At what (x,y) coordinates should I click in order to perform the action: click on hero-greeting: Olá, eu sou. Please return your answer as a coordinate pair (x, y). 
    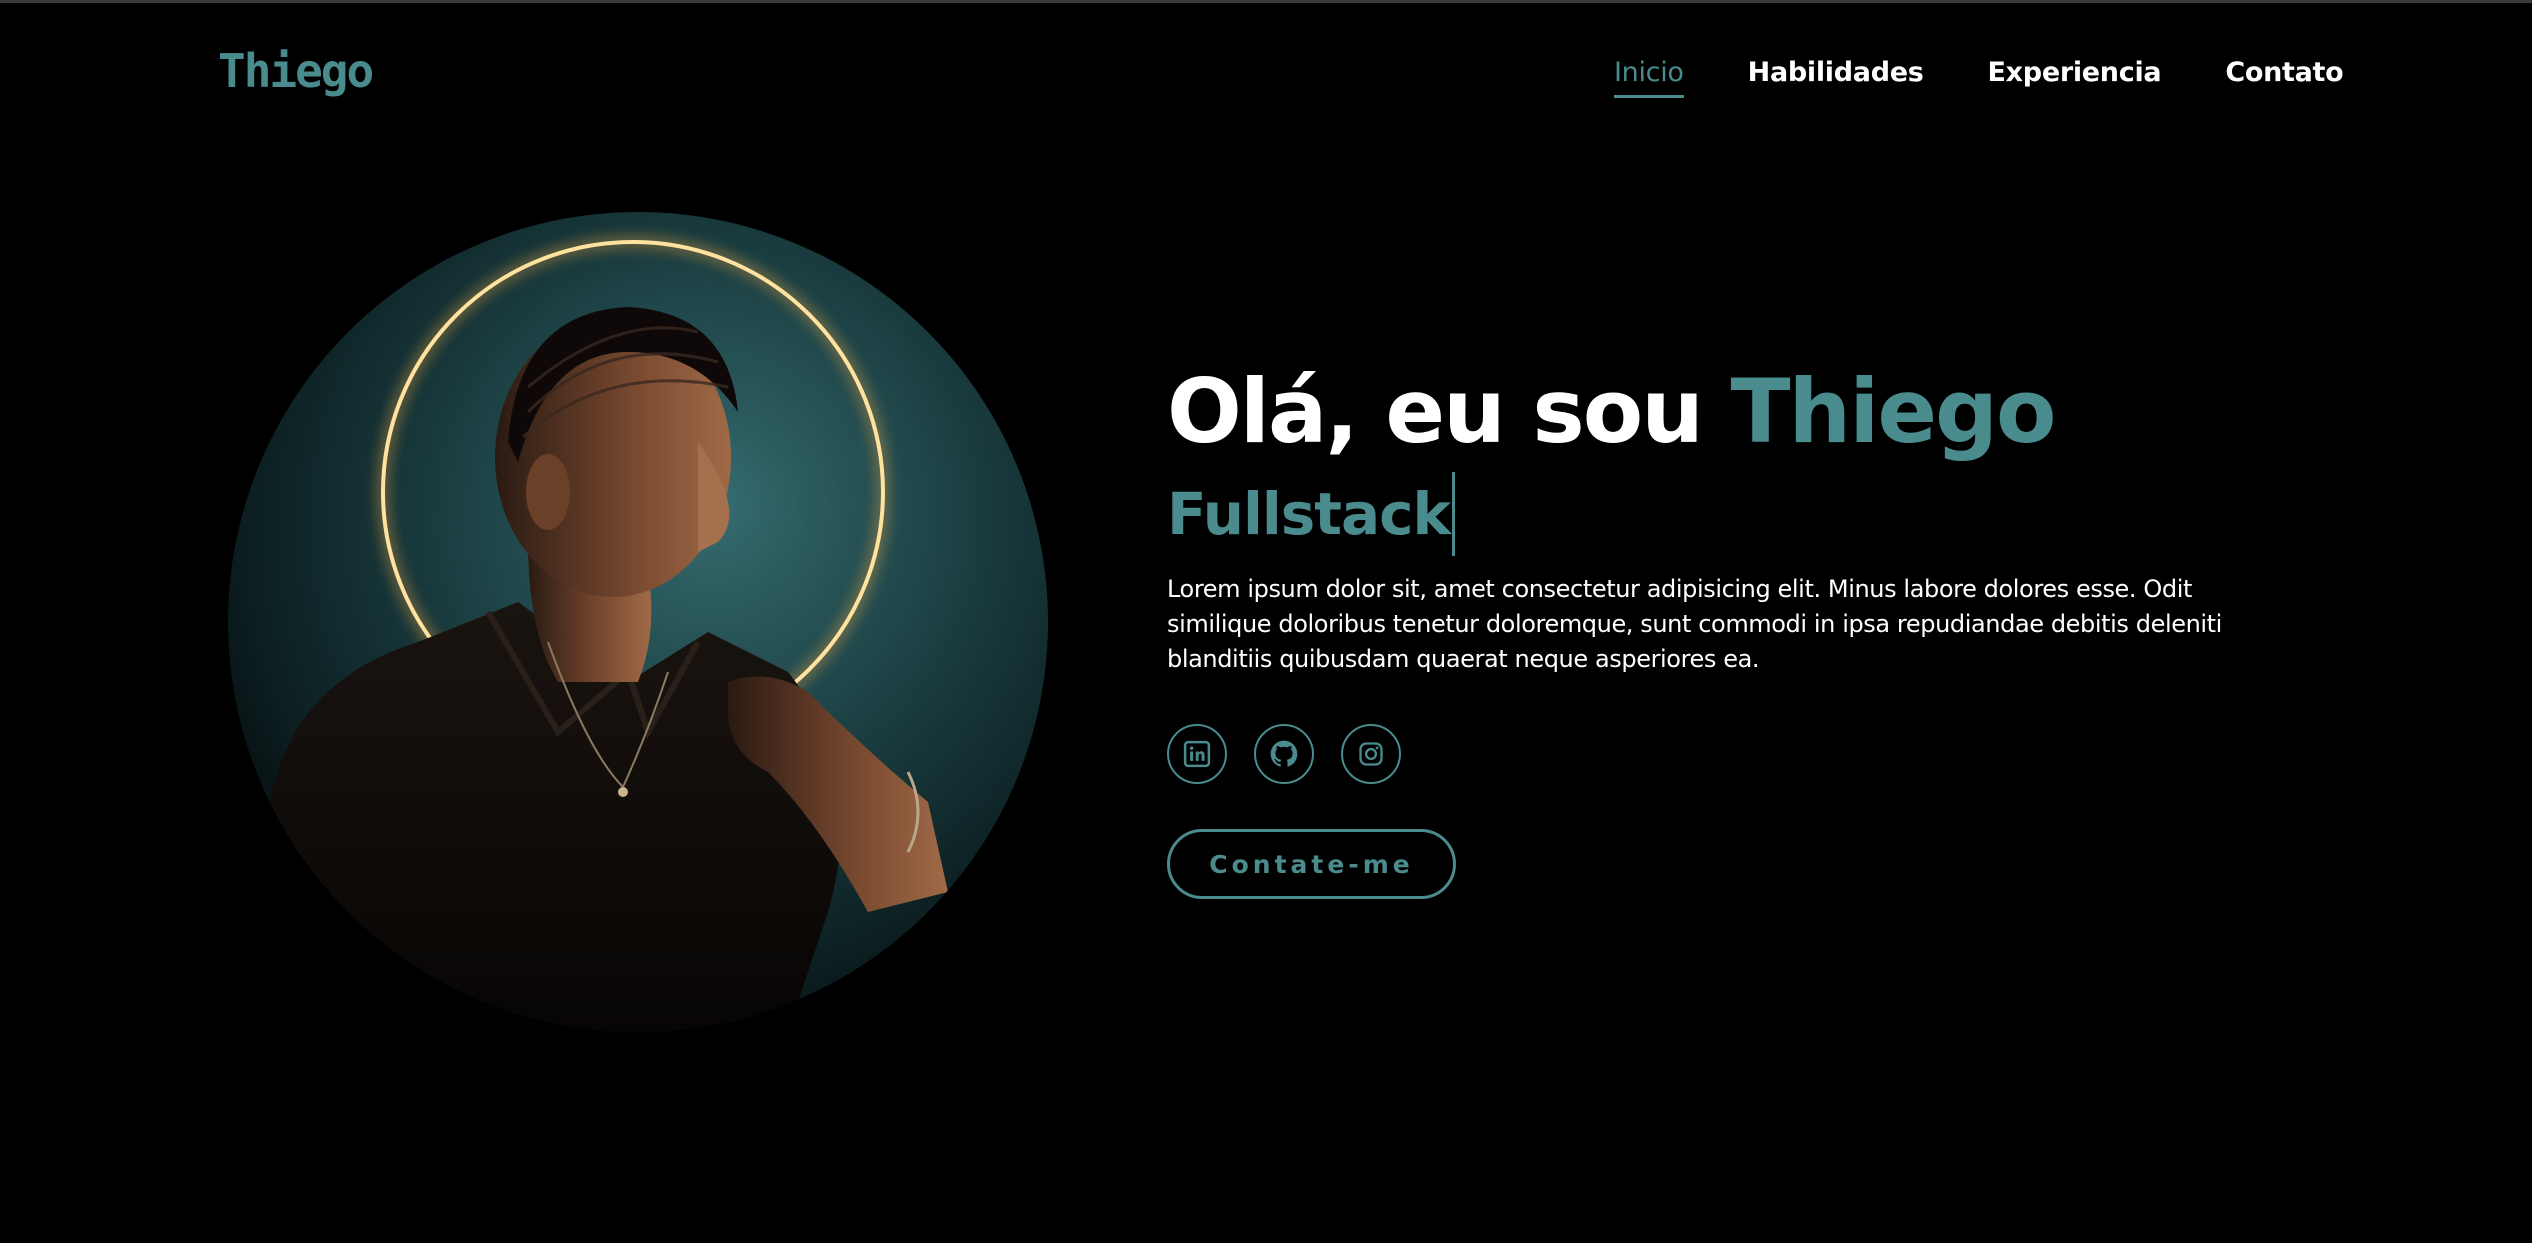
    Looking at the image, I should click on (1449, 411).